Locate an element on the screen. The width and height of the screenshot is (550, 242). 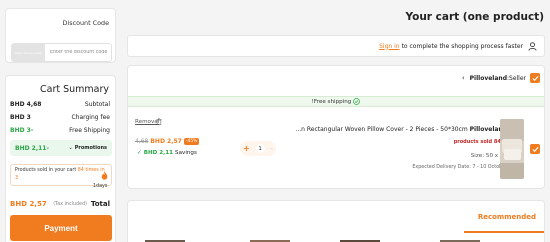
verified-icon is located at coordinates (357, 101).